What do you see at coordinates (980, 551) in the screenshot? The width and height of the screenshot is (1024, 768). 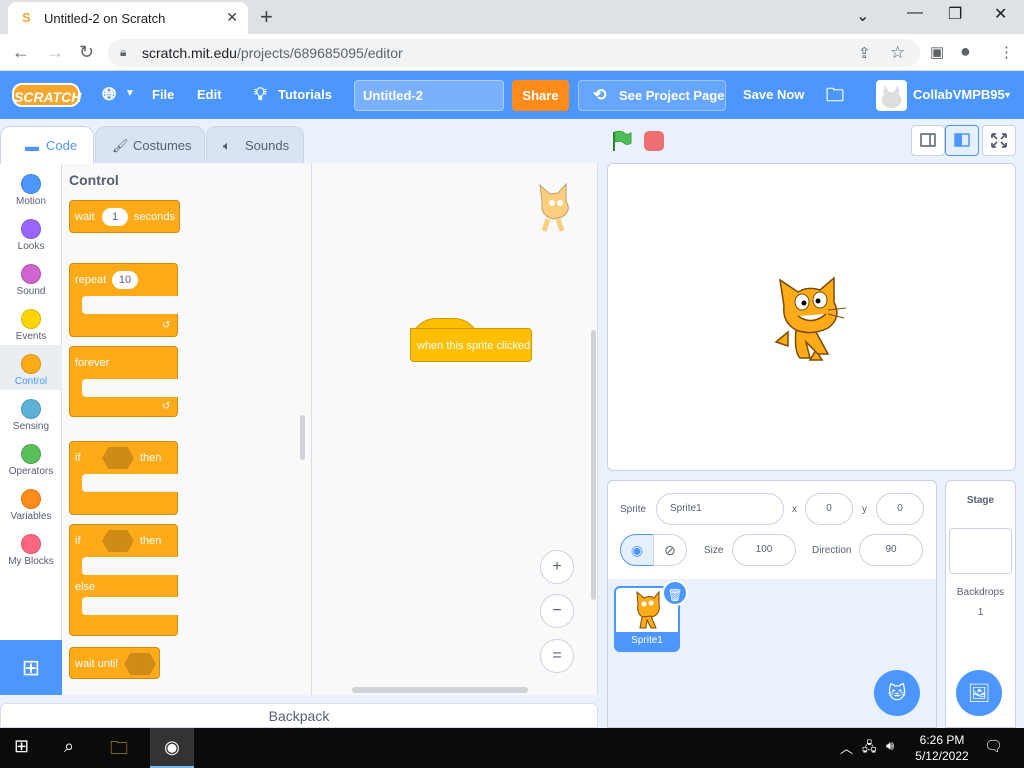 I see `stage-thumbnail` at bounding box center [980, 551].